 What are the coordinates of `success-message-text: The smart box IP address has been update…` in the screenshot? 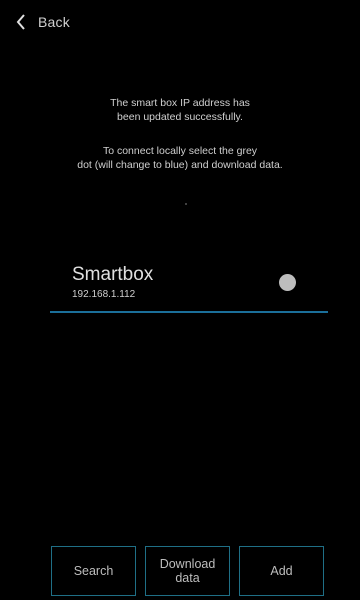 It's located at (180, 110).